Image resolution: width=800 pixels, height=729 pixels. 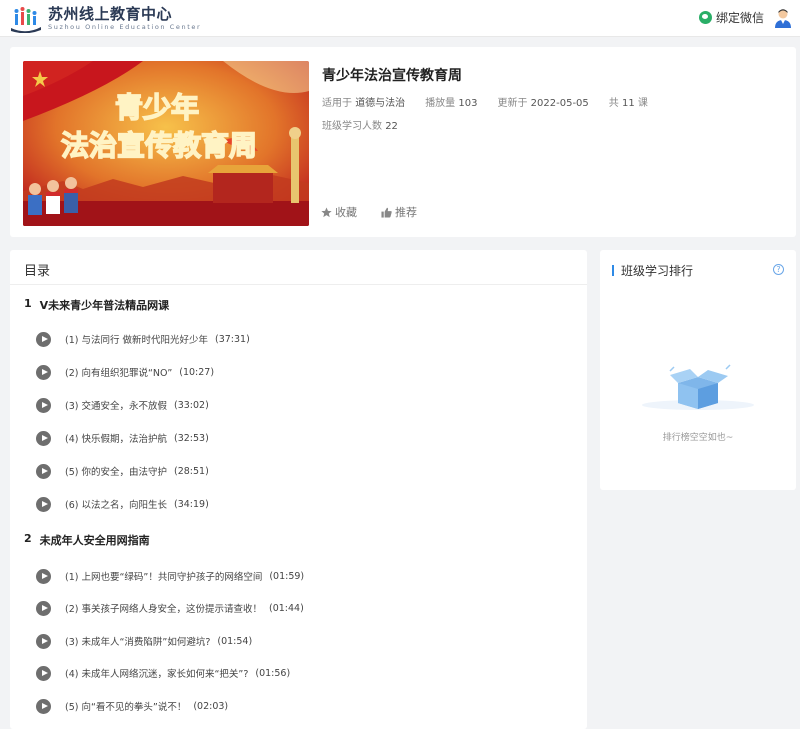 I want to click on cover-artwork: 青少年 法治宣传教育周, so click(x=166, y=143).